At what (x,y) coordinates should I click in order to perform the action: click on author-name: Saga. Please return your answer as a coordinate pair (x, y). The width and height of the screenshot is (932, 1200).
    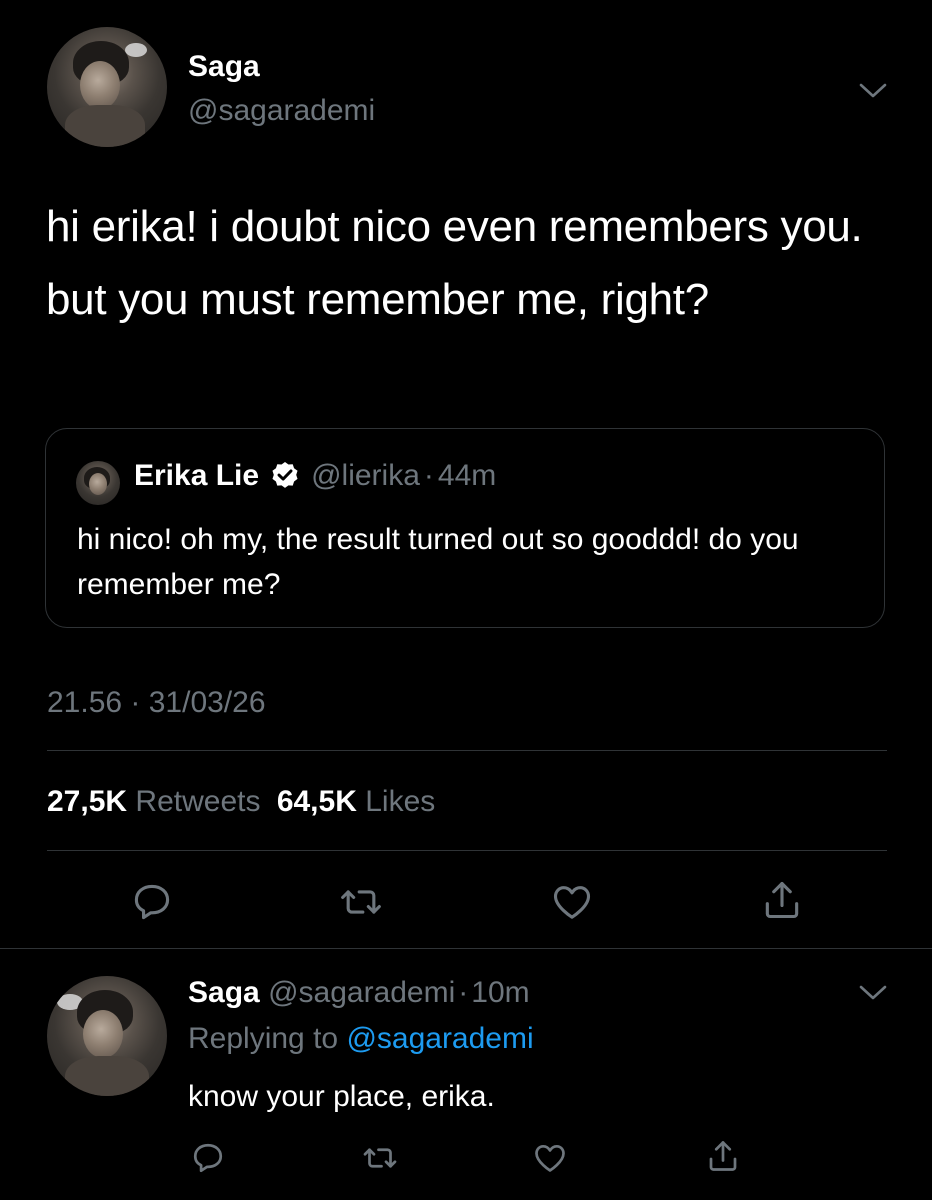
    Looking at the image, I should click on (224, 67).